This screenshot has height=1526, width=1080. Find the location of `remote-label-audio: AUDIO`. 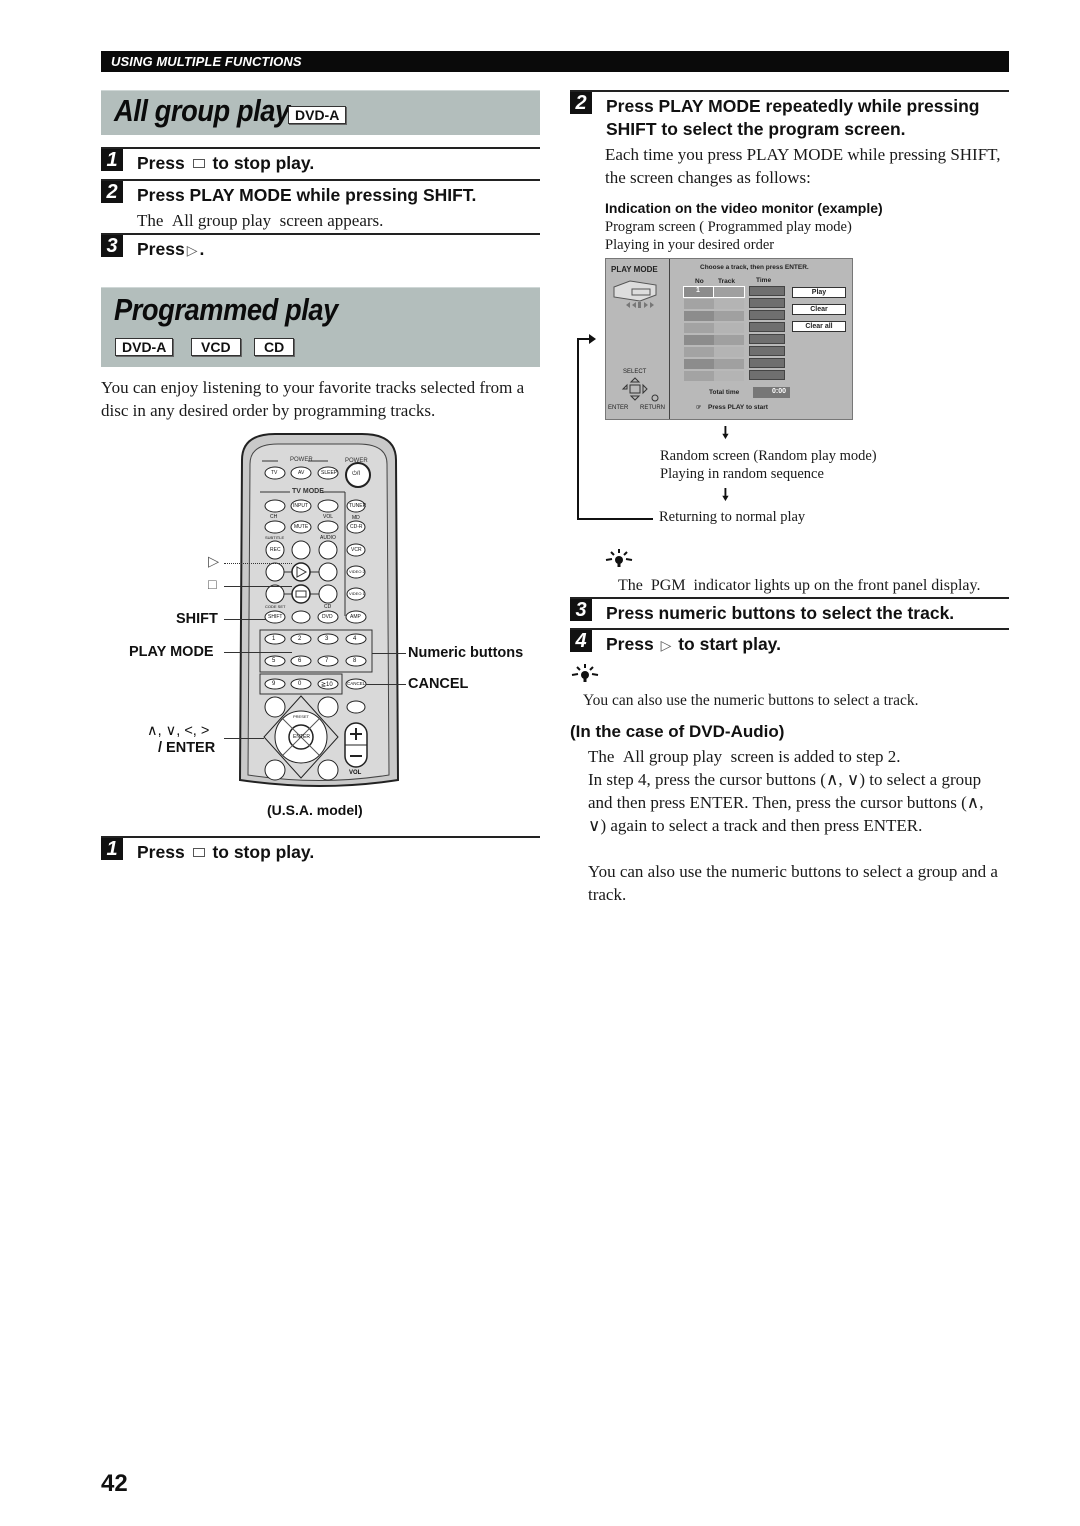

remote-label-audio: AUDIO is located at coordinates (328, 538).